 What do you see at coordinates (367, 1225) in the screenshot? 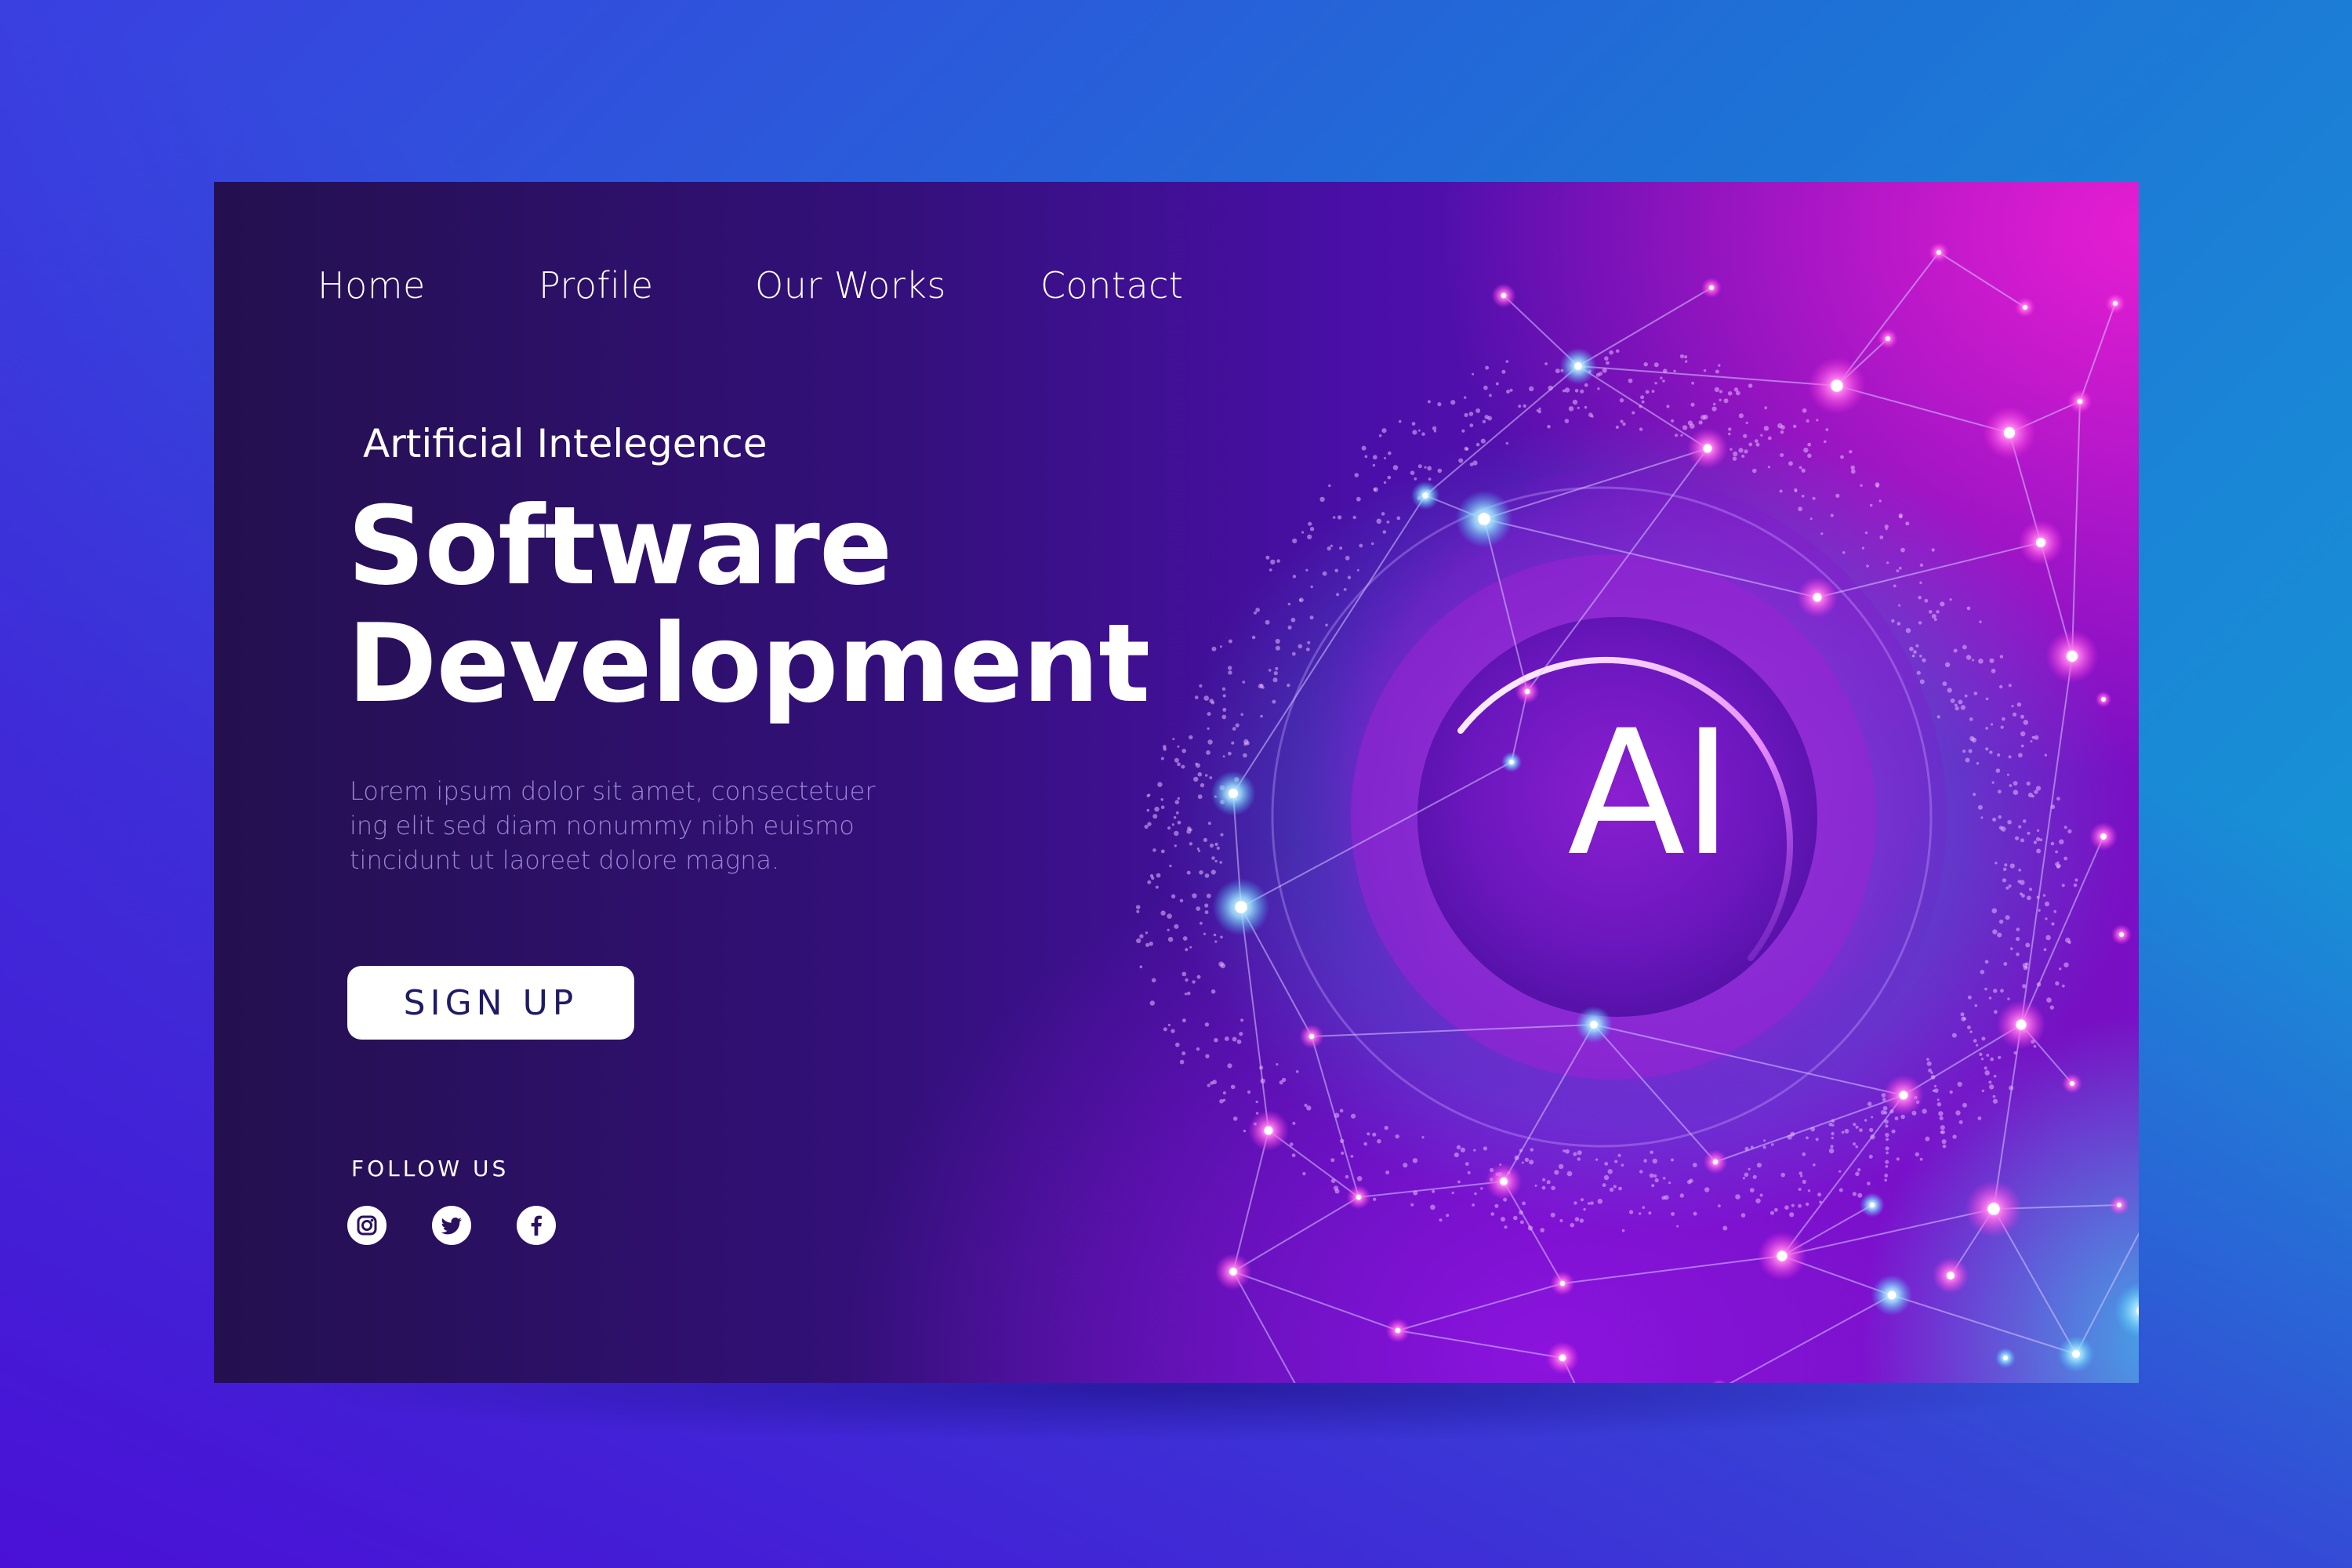
I see `instagram-icon` at bounding box center [367, 1225].